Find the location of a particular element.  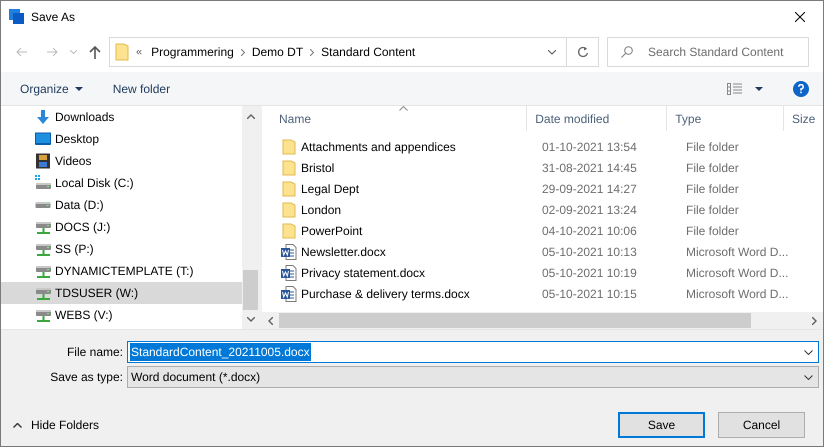

navigation-item: Videos is located at coordinates (121, 161).